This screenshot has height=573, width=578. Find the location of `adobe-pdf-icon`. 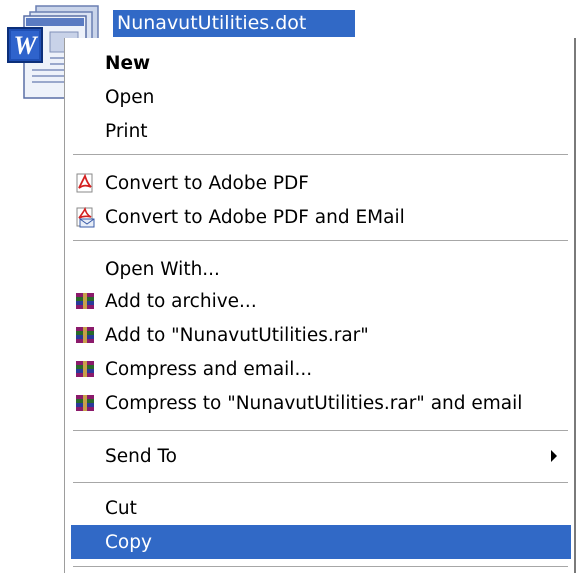

adobe-pdf-icon is located at coordinates (84, 183).